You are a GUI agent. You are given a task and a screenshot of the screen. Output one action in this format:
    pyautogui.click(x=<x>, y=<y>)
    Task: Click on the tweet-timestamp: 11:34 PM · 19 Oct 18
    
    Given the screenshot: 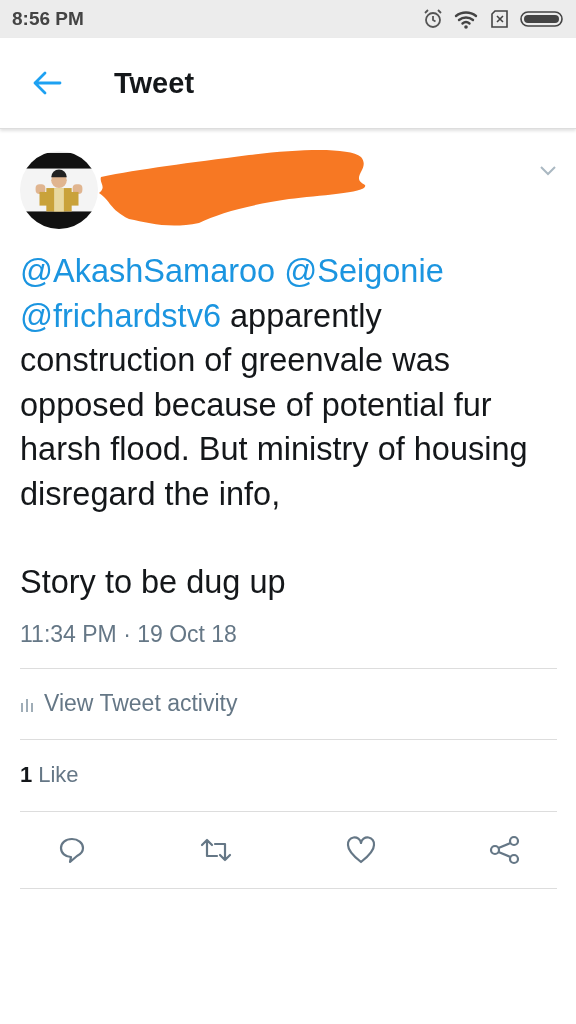 What is the action you would take?
    pyautogui.click(x=288, y=644)
    